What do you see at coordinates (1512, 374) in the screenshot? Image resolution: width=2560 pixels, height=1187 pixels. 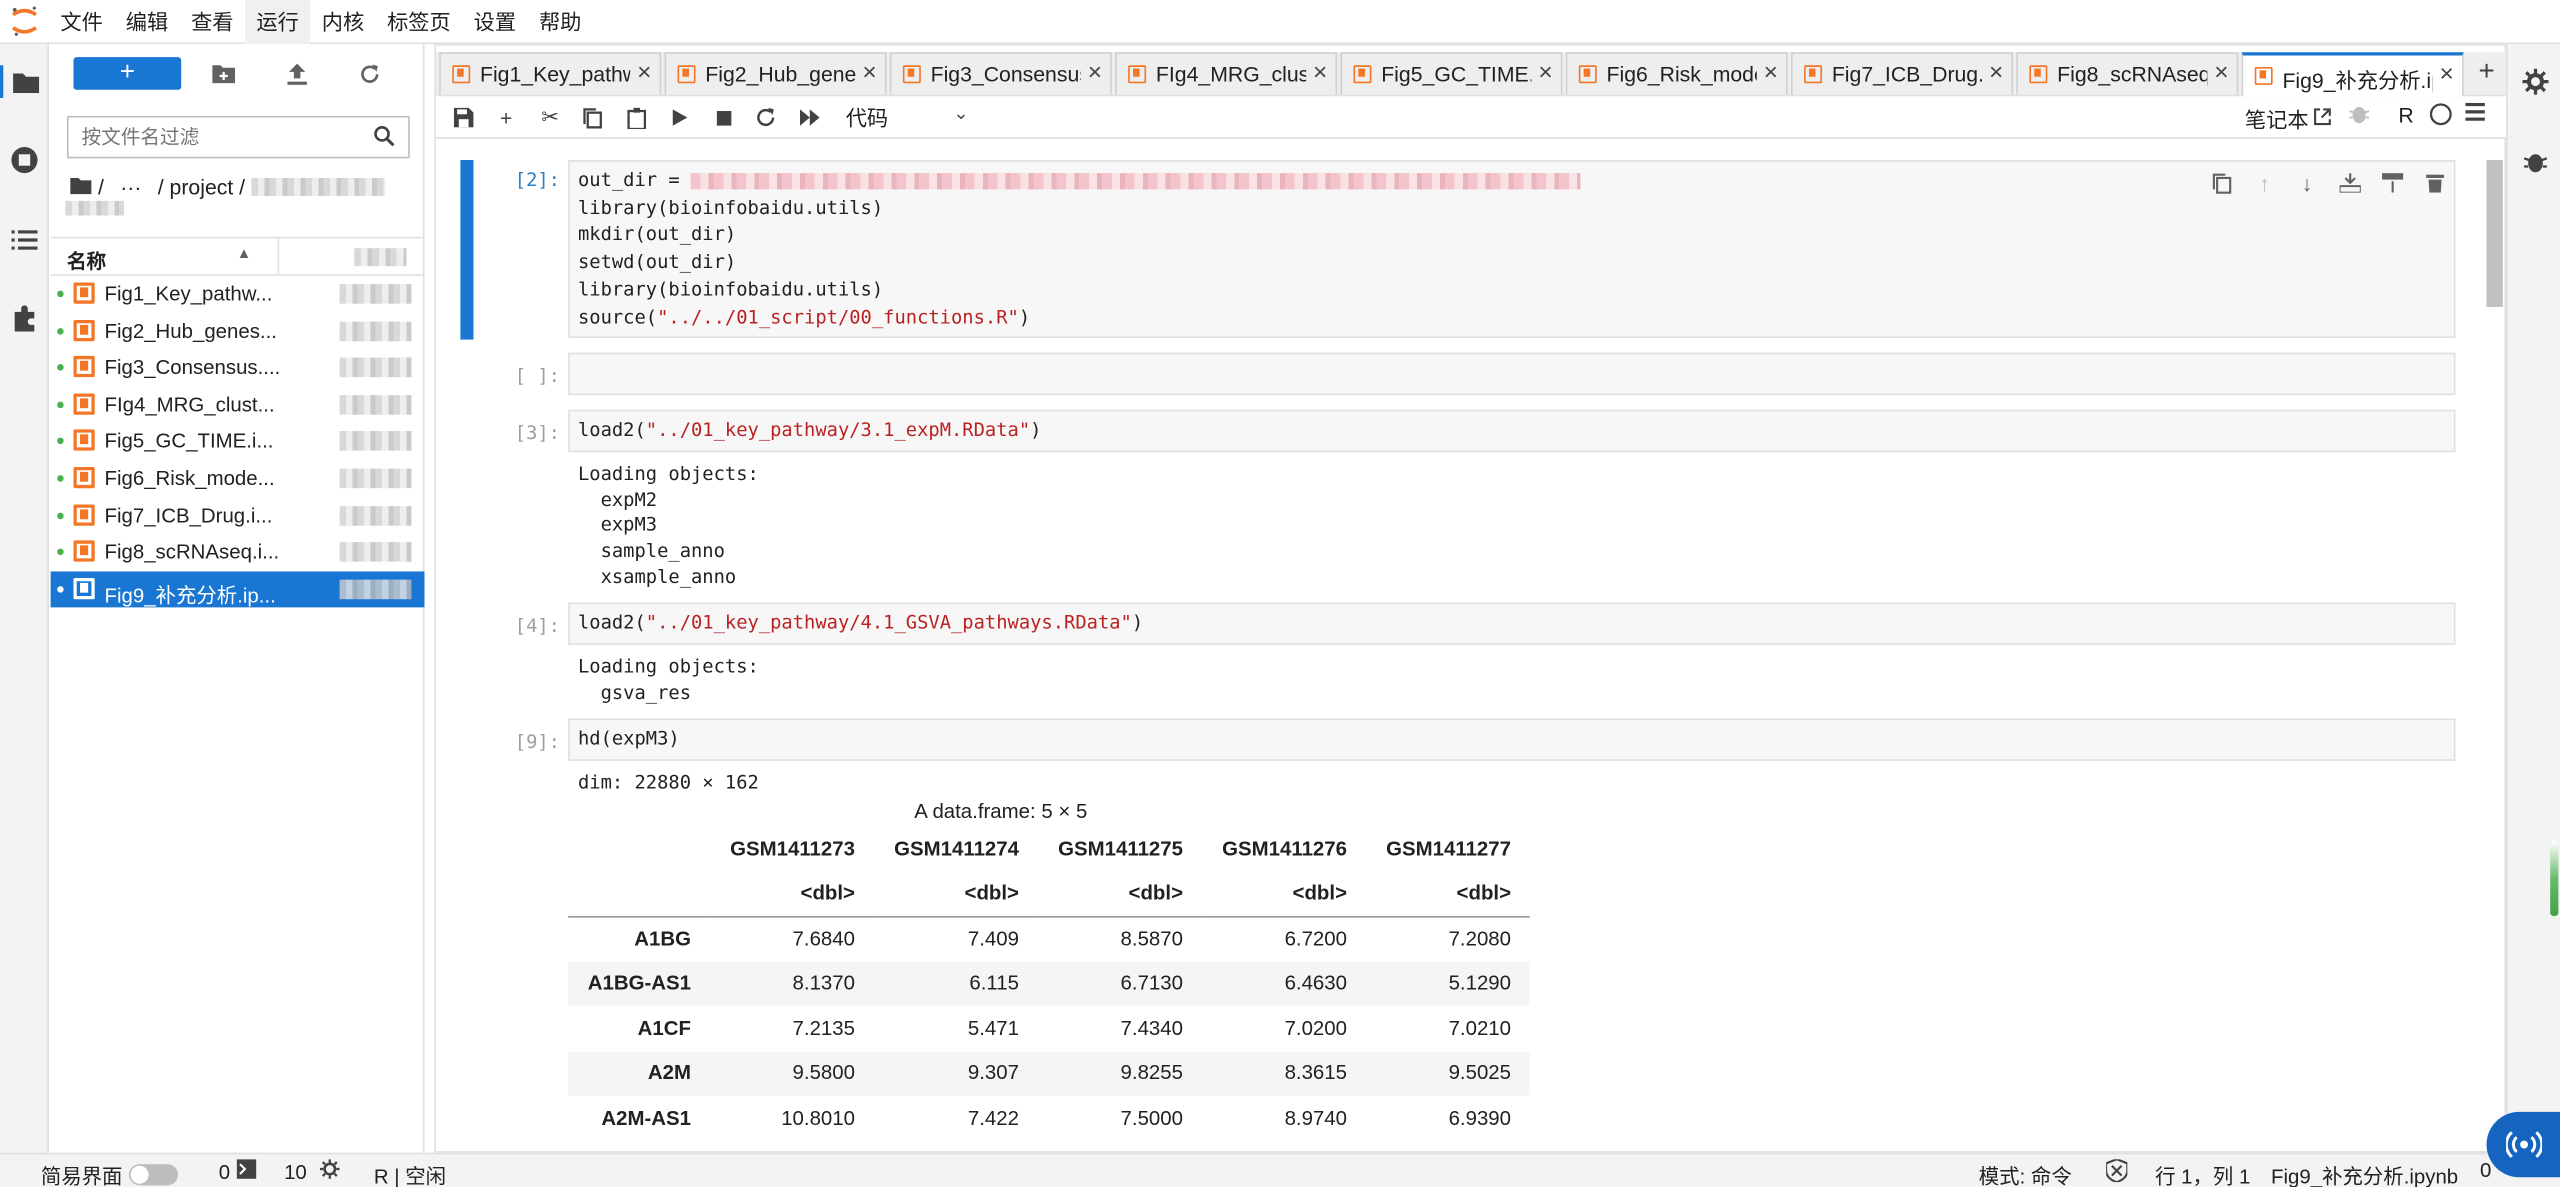 I see `code-cell-editor` at bounding box center [1512, 374].